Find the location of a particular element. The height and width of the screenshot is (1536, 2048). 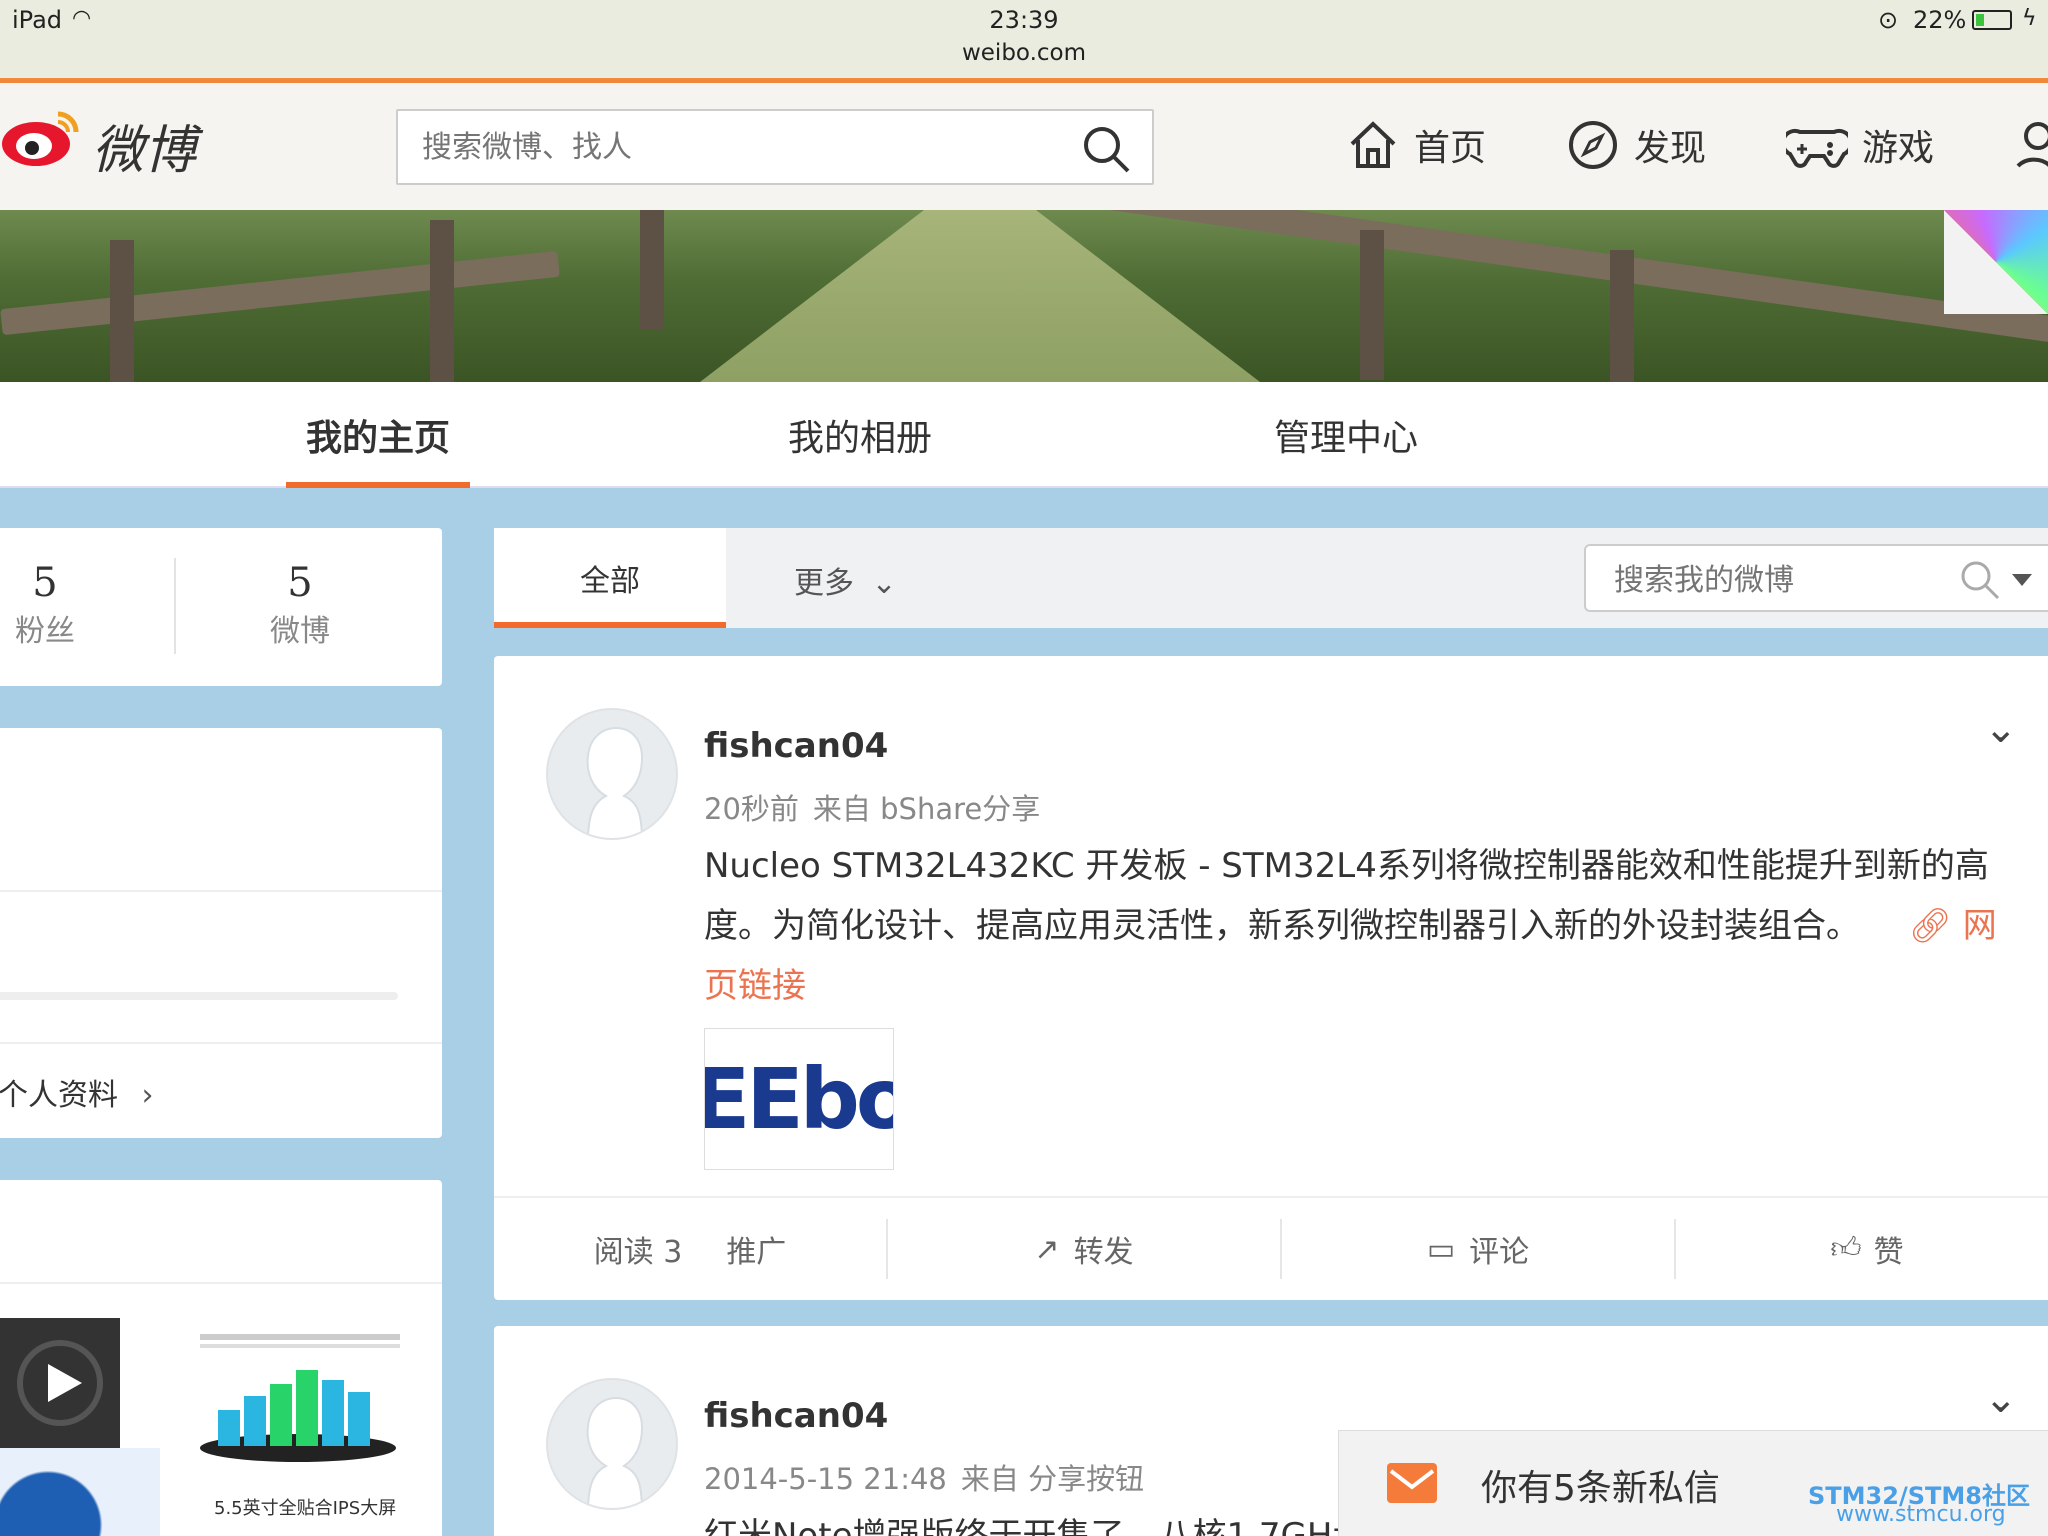

filter-all-tab: 全部 is located at coordinates (610, 578).